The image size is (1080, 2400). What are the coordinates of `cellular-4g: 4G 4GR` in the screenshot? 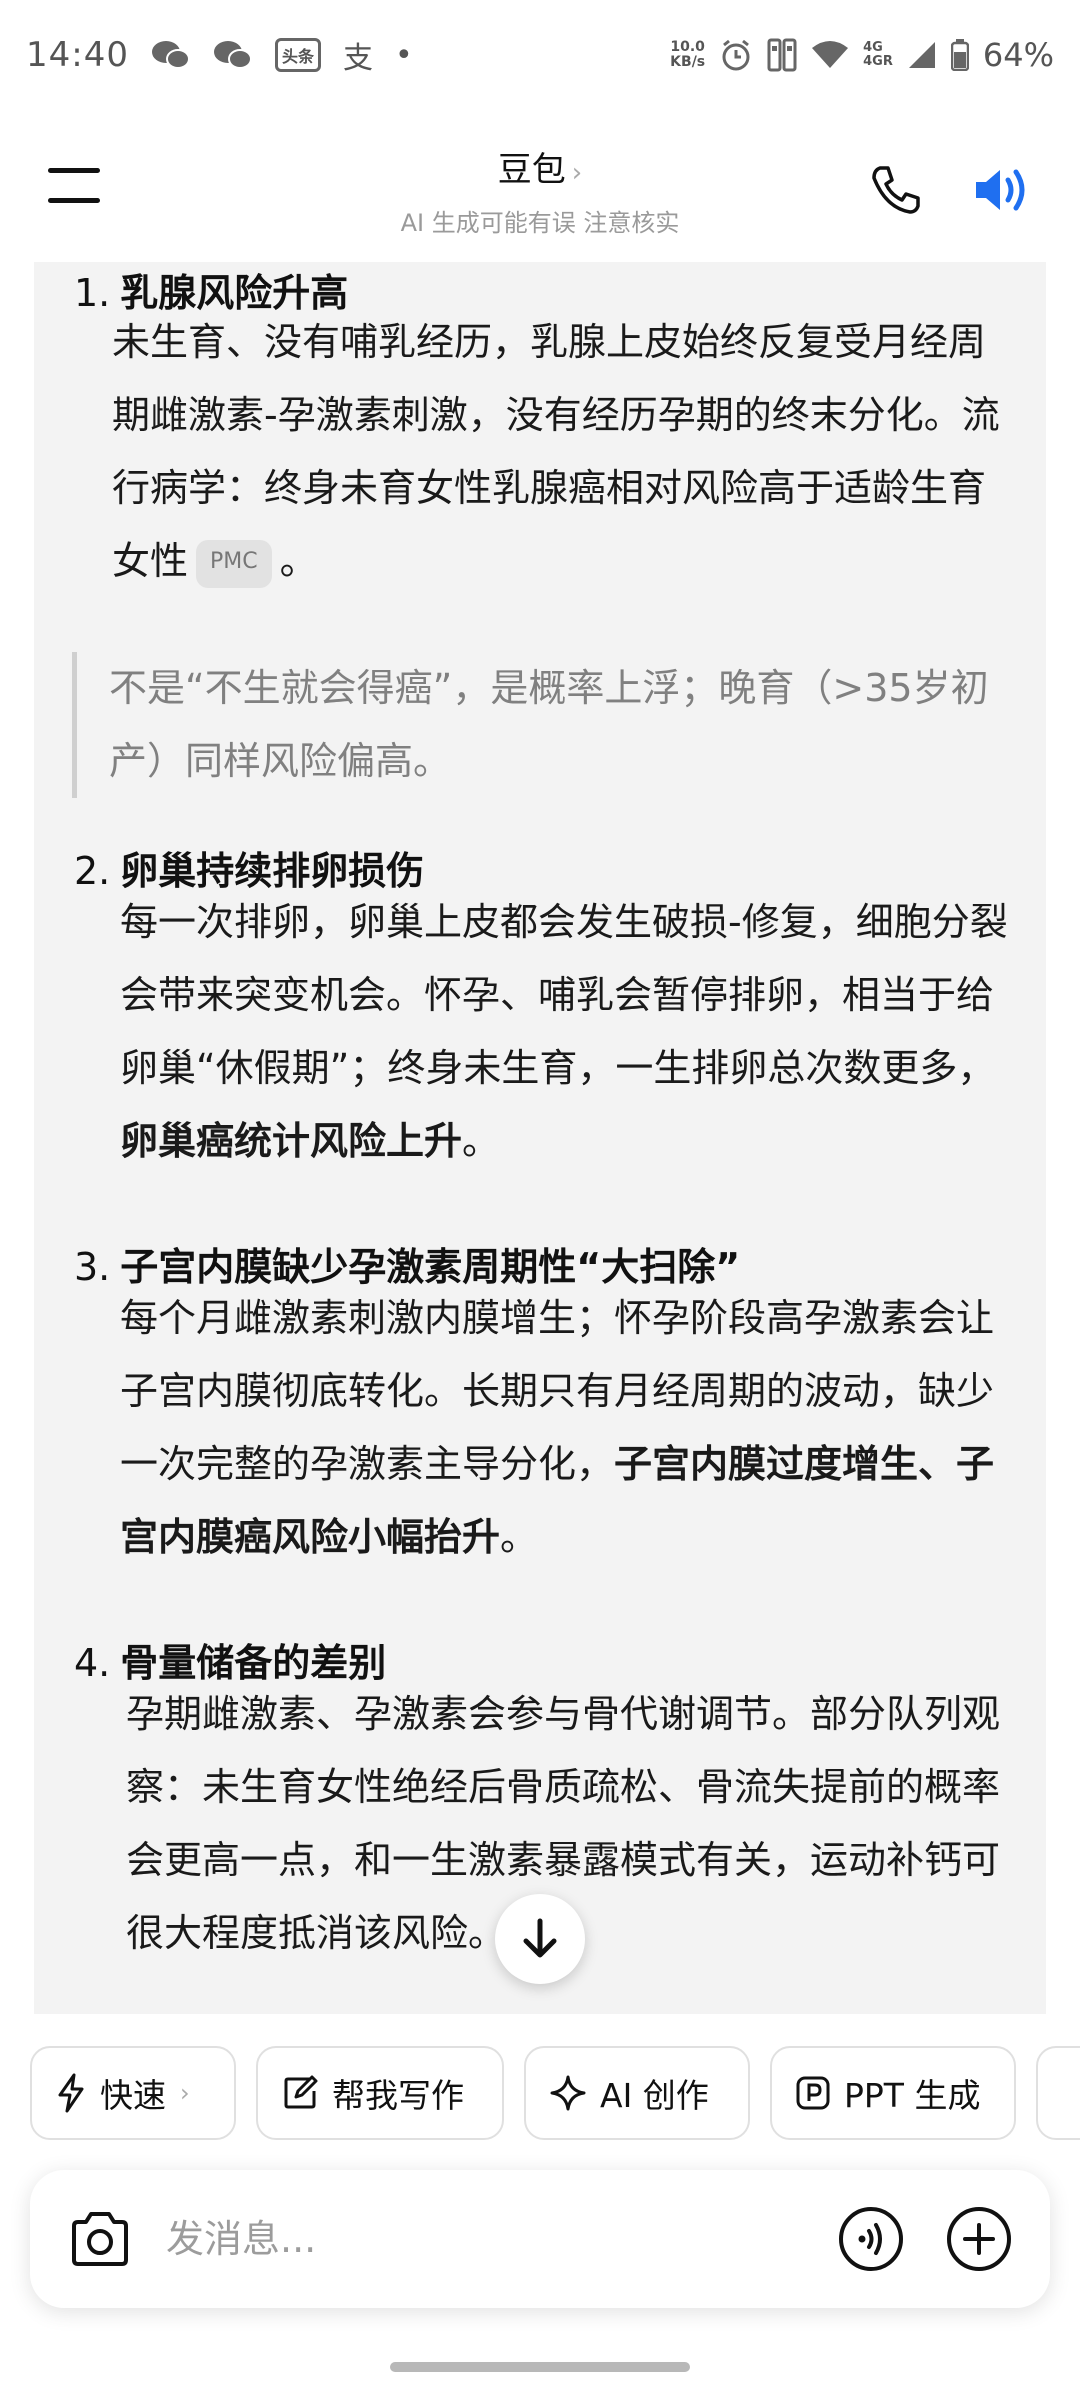 It's located at (878, 55).